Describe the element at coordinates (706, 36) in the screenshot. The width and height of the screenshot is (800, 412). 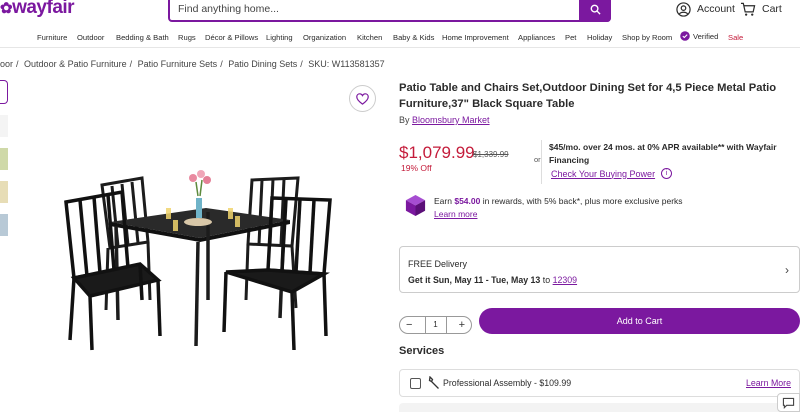
I see `verified-label: Verified` at that location.